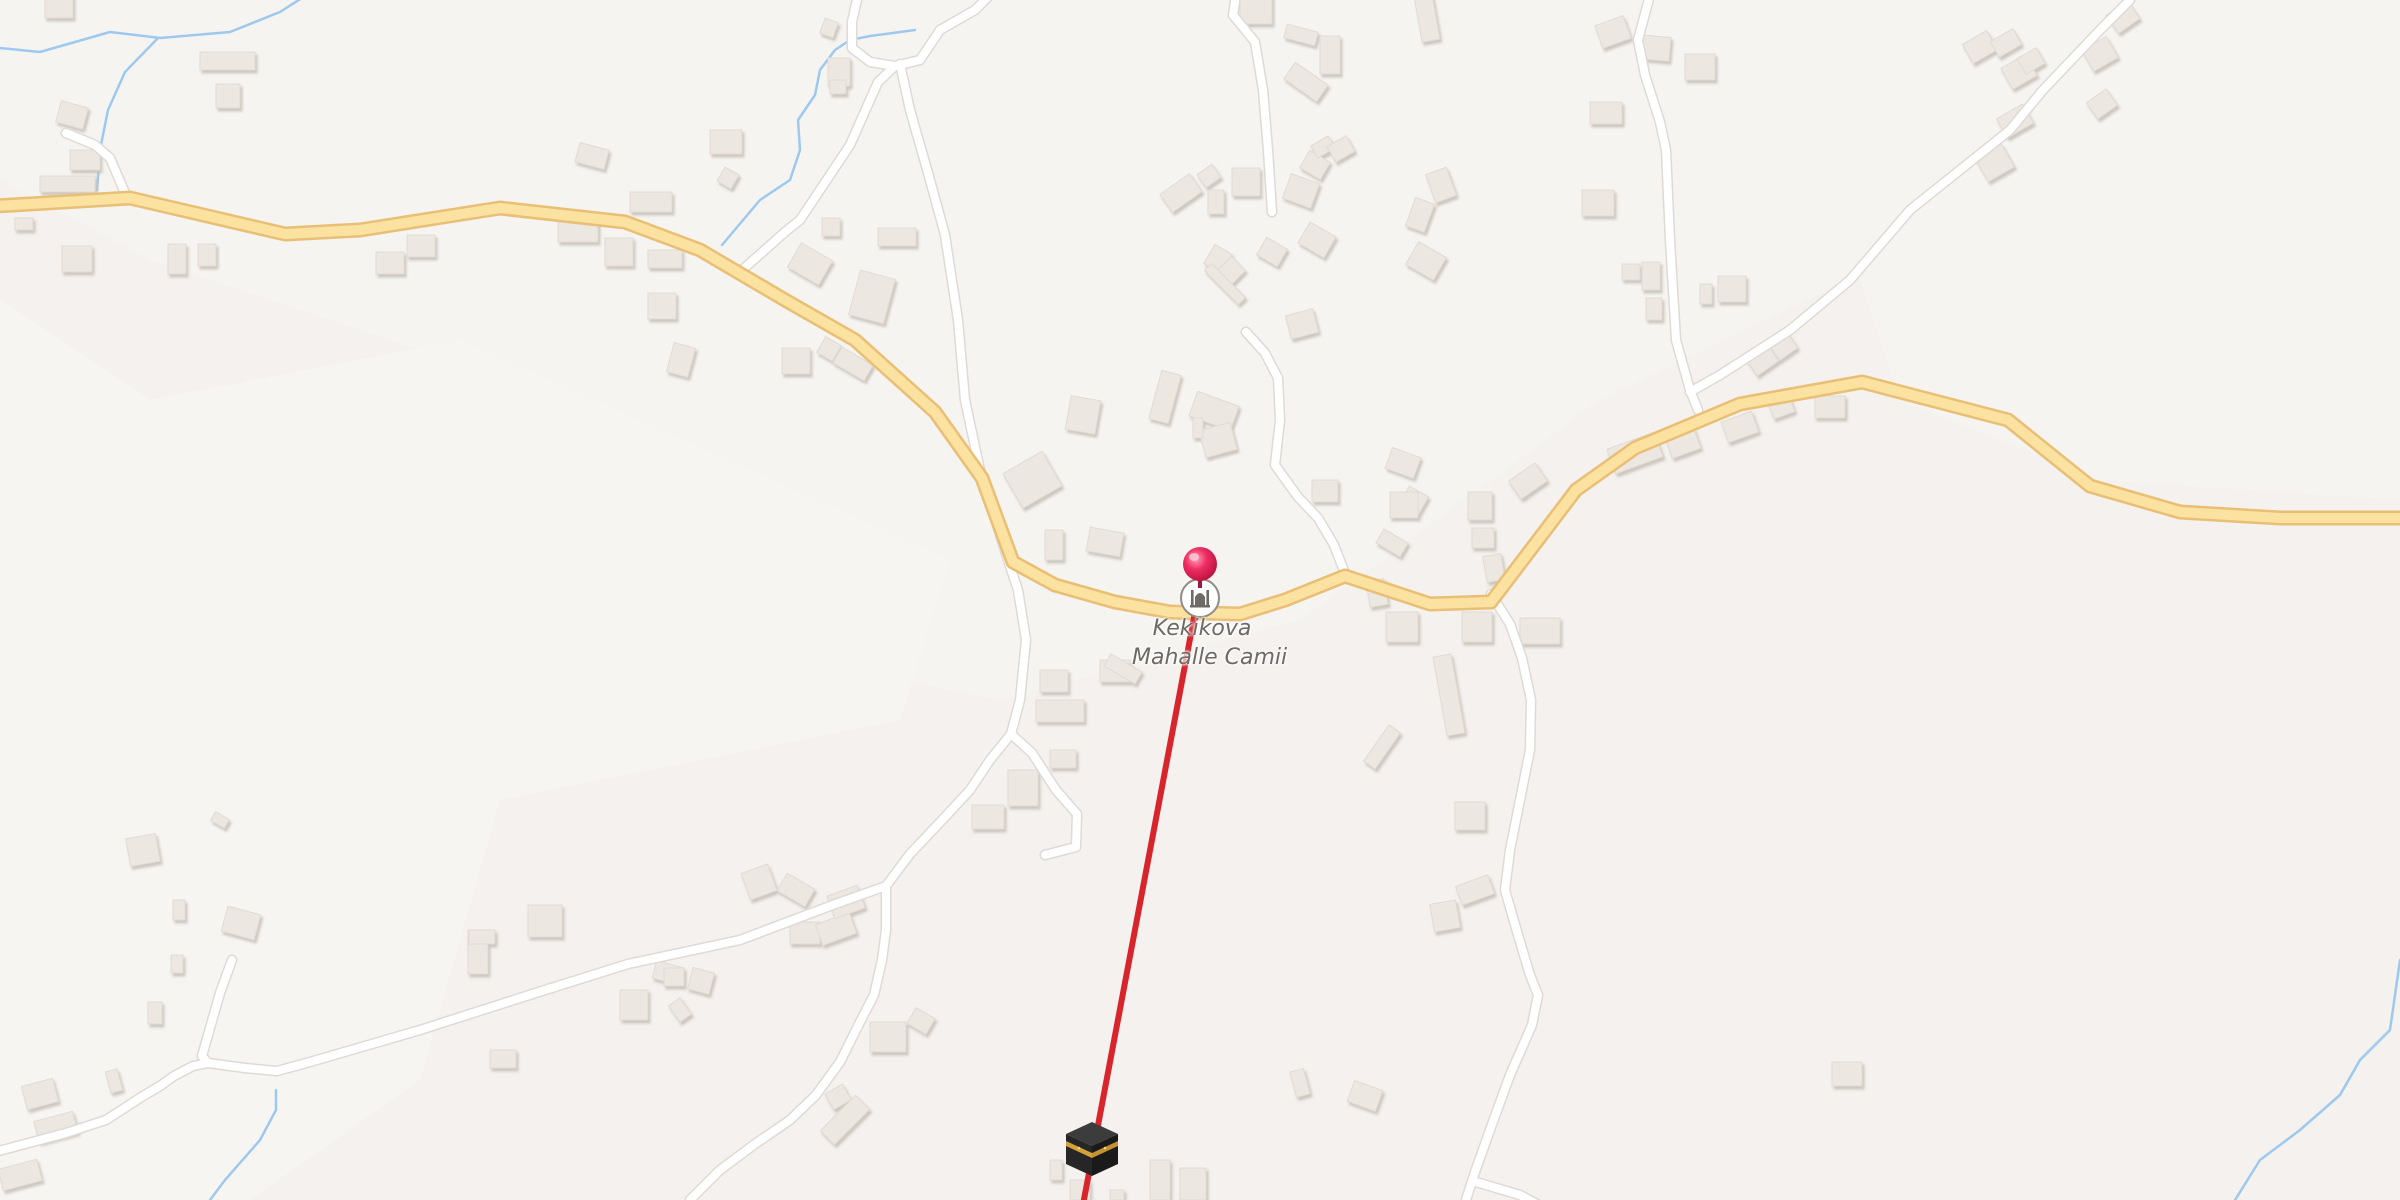  What do you see at coordinates (1210, 657) in the screenshot?
I see `poi-name-line2: Mahalle Camii` at bounding box center [1210, 657].